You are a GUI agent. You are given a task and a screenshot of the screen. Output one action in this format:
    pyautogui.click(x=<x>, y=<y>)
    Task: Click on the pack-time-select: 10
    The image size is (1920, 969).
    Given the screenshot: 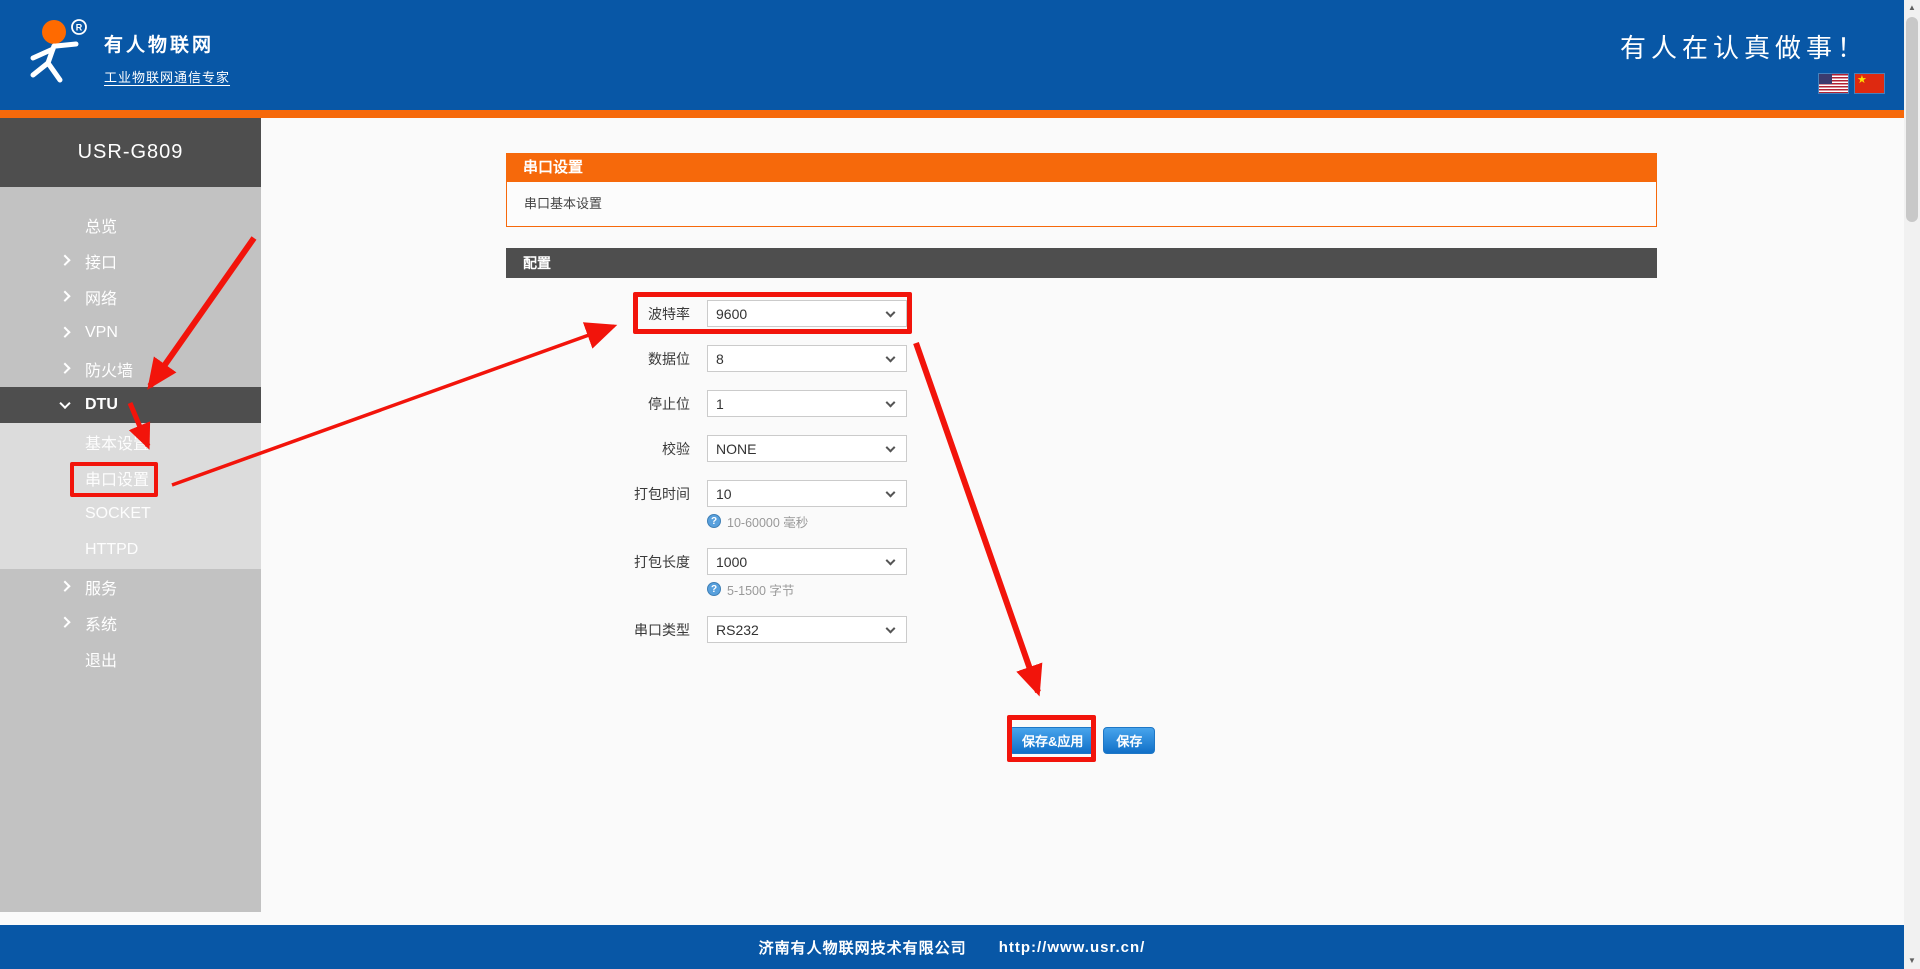 What is the action you would take?
    pyautogui.click(x=807, y=493)
    